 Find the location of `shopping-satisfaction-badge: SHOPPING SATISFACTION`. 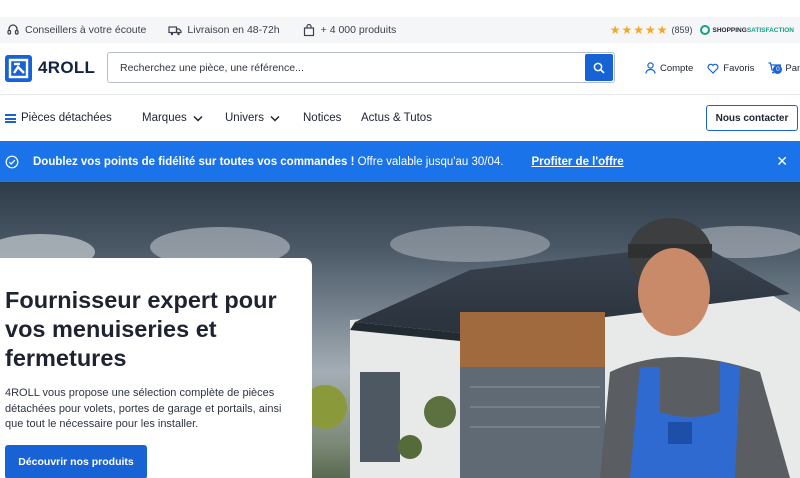

shopping-satisfaction-badge: SHOPPING SATISFACTION is located at coordinates (746, 30).